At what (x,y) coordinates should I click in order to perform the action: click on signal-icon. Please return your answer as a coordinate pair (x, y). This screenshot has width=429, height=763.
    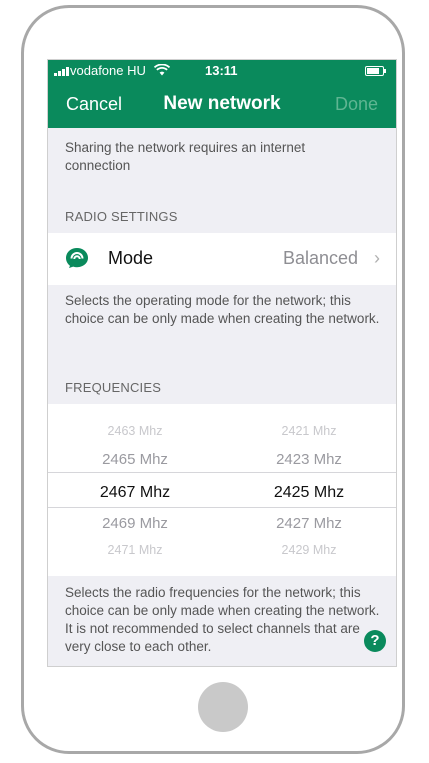
    Looking at the image, I should click on (61, 71).